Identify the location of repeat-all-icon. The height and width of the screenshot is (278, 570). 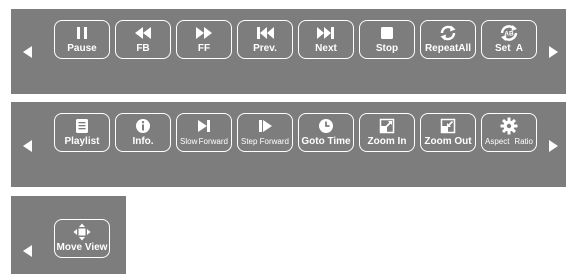
(448, 33).